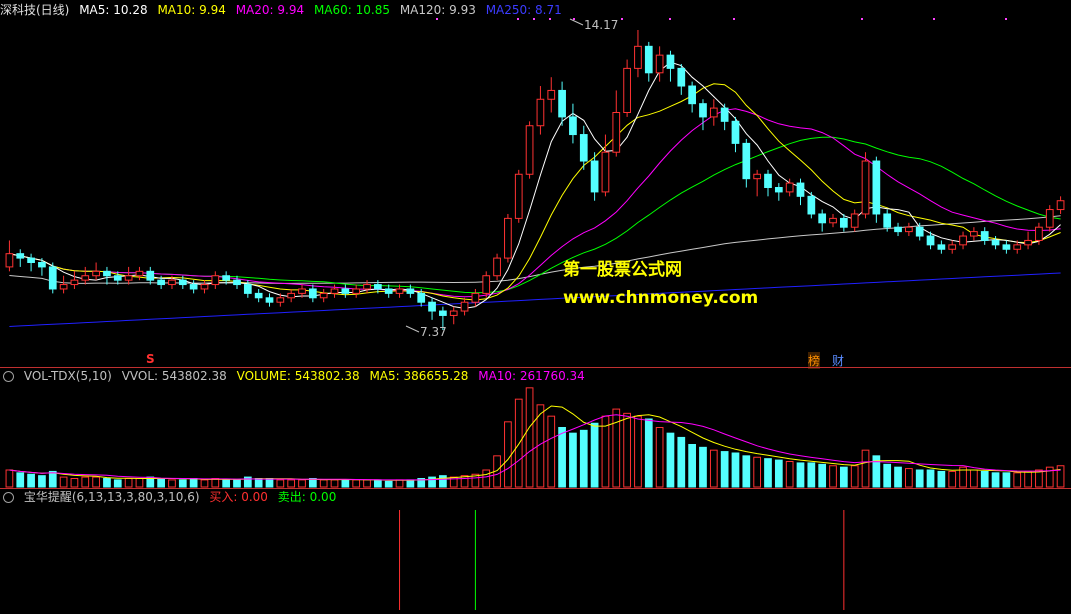 The height and width of the screenshot is (614, 1071). What do you see at coordinates (68, 376) in the screenshot?
I see `volume-indicator-name: VOL-TDX(5,10)` at bounding box center [68, 376].